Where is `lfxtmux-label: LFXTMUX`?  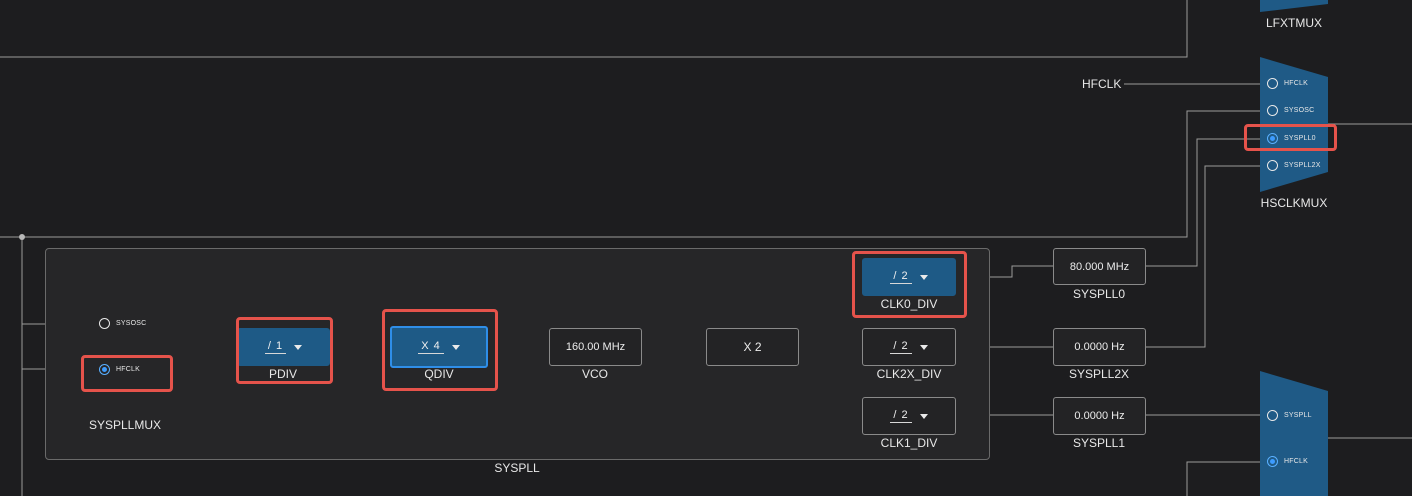
lfxtmux-label: LFXTMUX is located at coordinates (1294, 23).